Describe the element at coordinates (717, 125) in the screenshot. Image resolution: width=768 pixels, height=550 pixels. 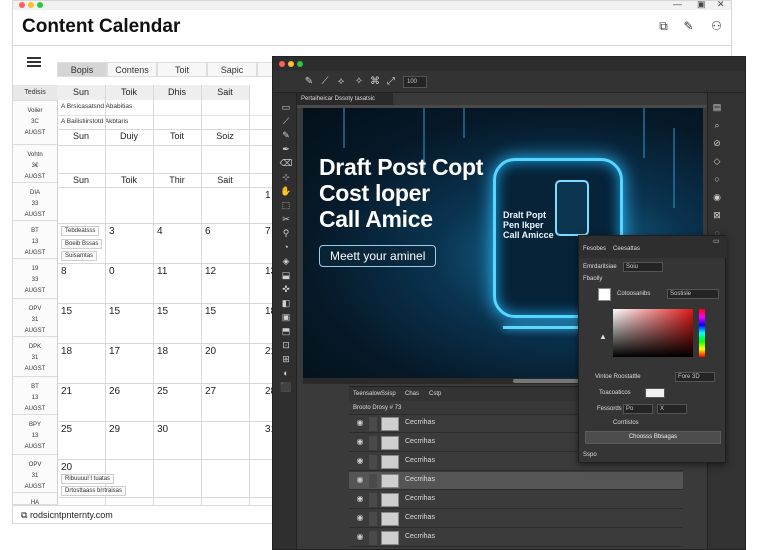
I see `search-icon: ⌕` at that location.